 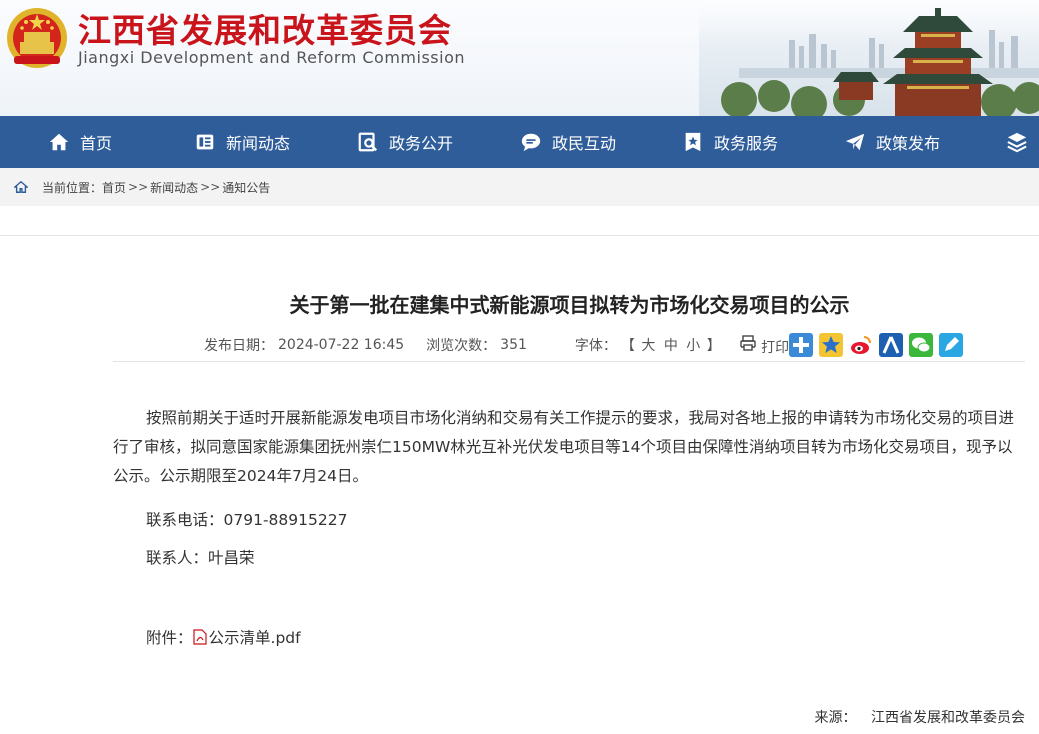 I want to click on article-source: 来源： 江西省发展和改革委员会, so click(x=920, y=717).